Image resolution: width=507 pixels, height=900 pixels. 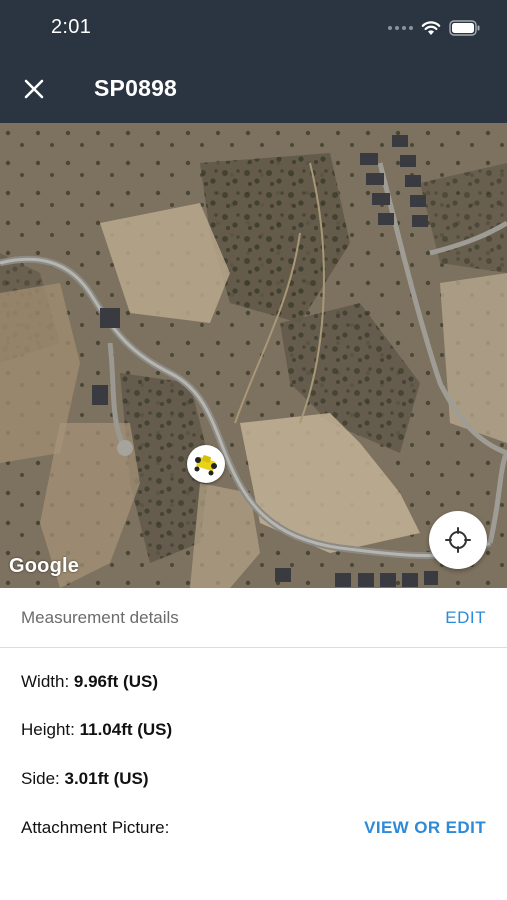 What do you see at coordinates (253, 618) in the screenshot?
I see `details-header: Measurement details EDIT` at bounding box center [253, 618].